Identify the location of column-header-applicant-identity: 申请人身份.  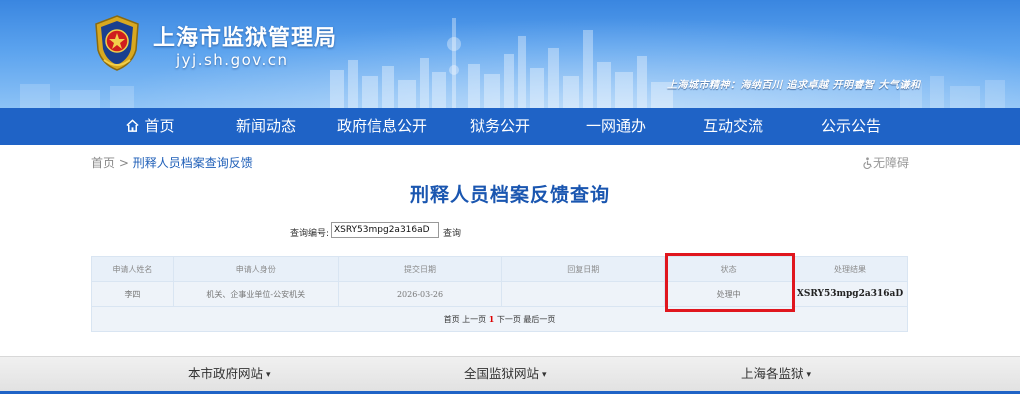
(255, 269).